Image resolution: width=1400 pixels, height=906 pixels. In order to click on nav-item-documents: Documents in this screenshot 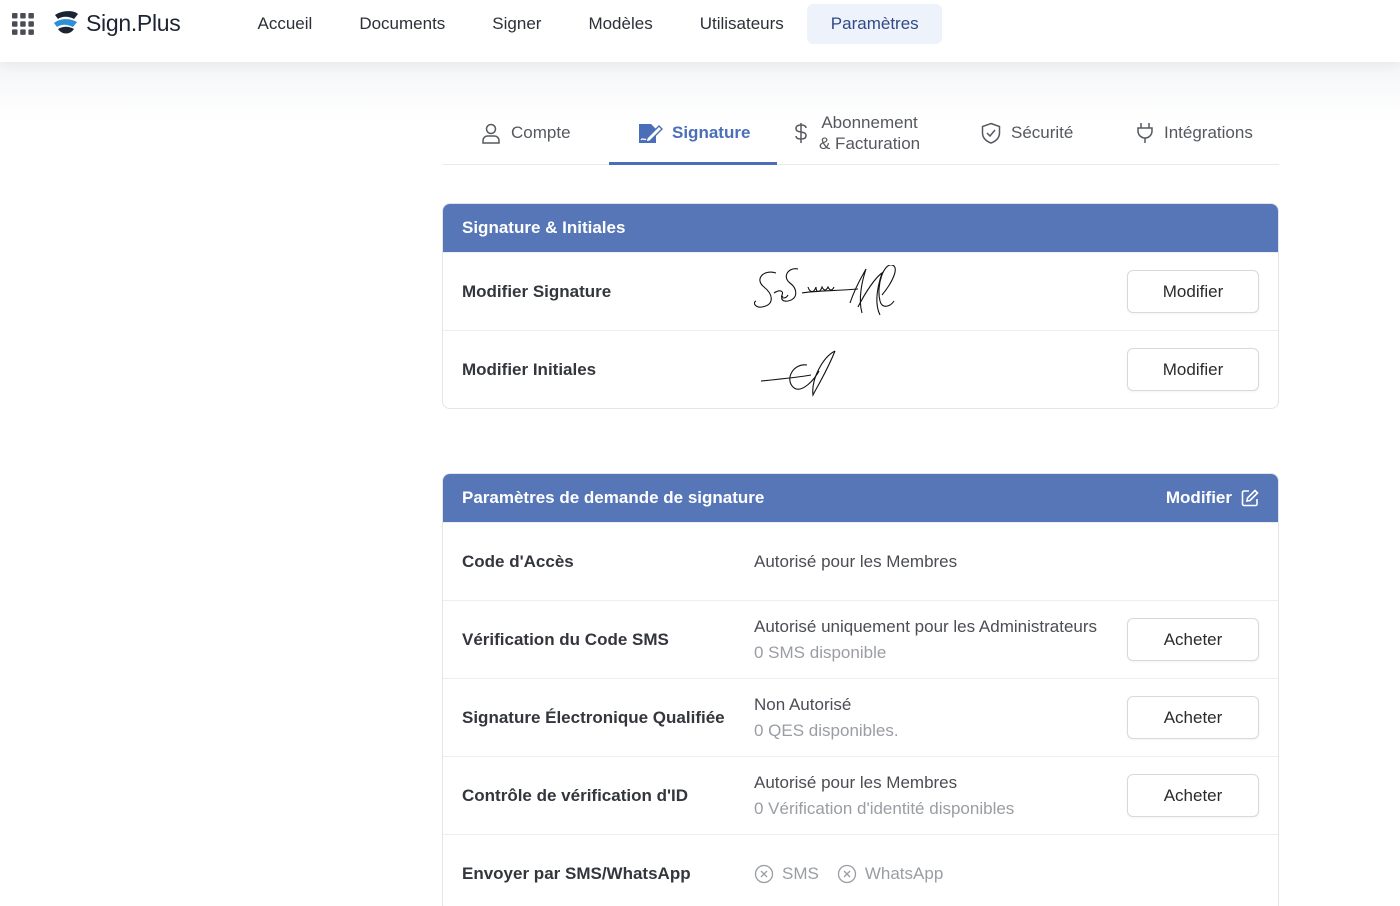, I will do `click(402, 24)`.